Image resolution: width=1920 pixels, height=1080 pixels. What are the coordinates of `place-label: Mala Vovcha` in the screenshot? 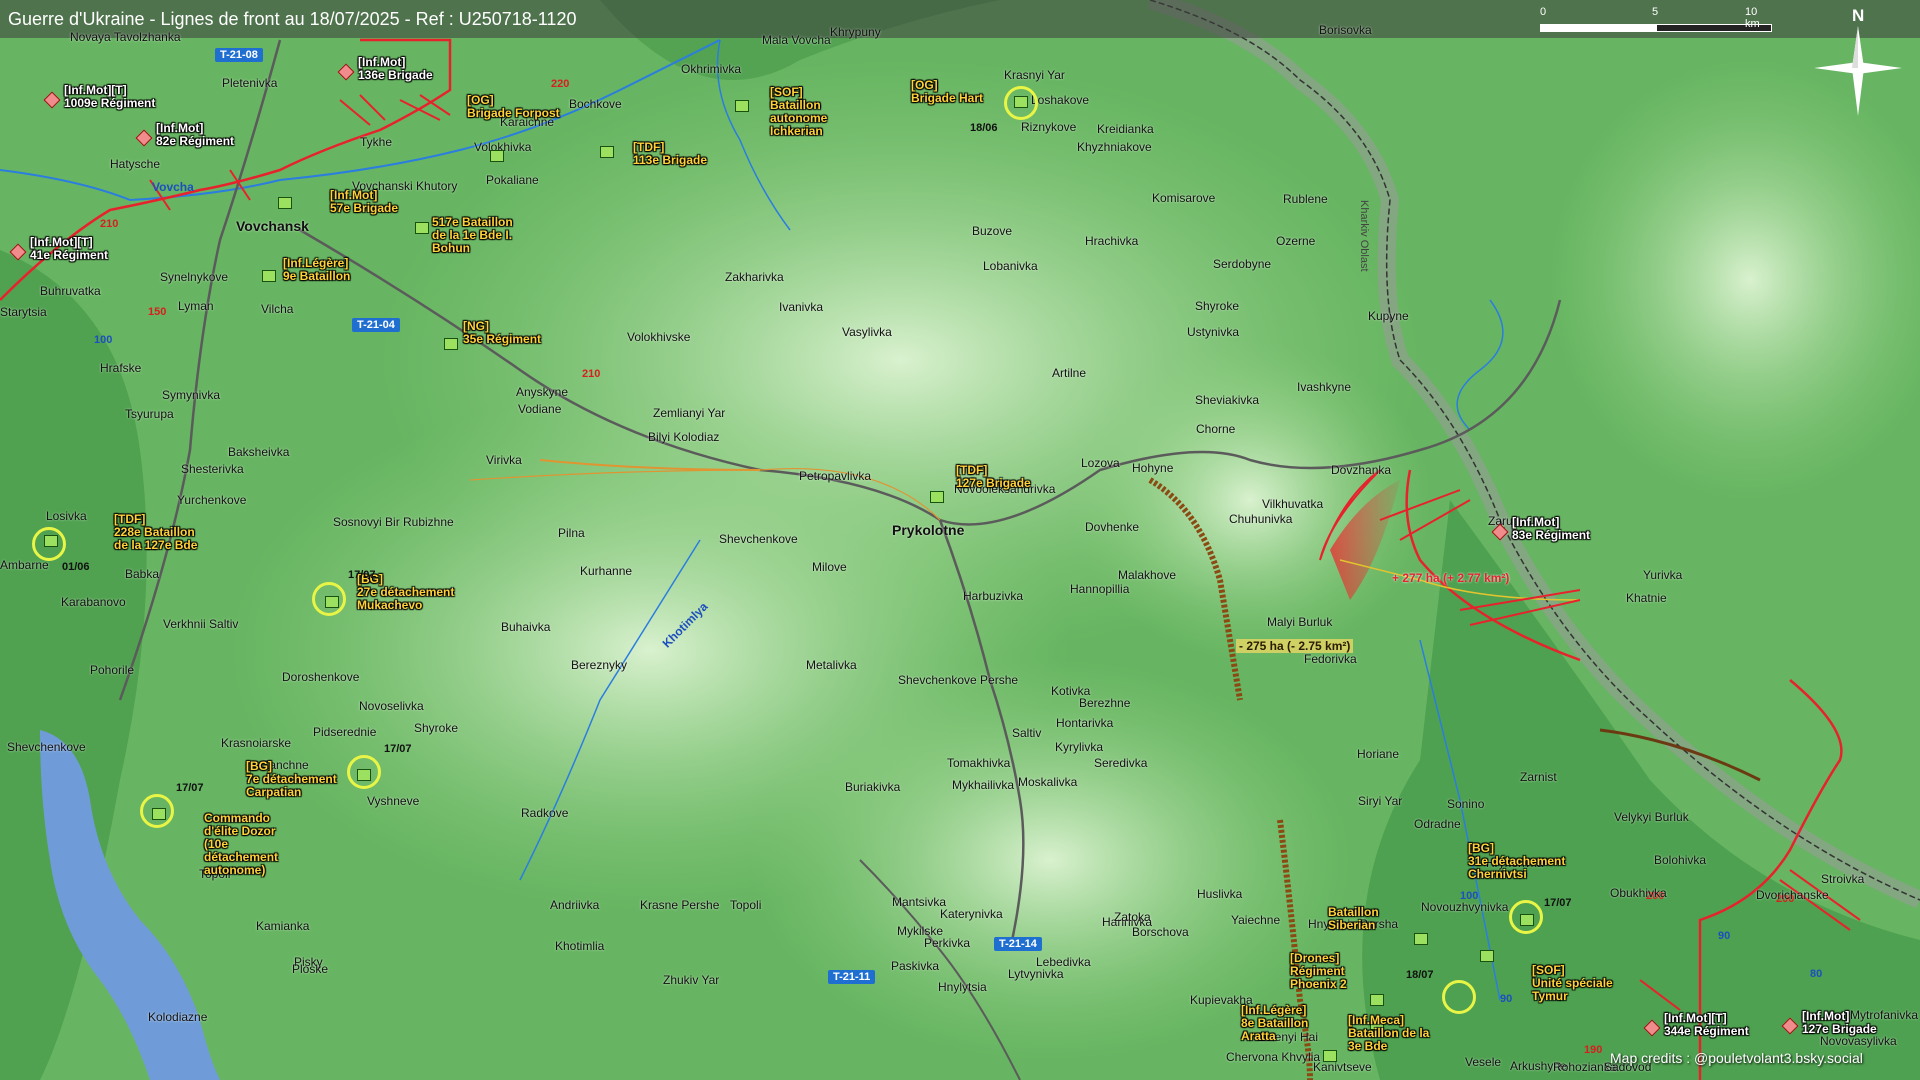 It's located at (796, 40).